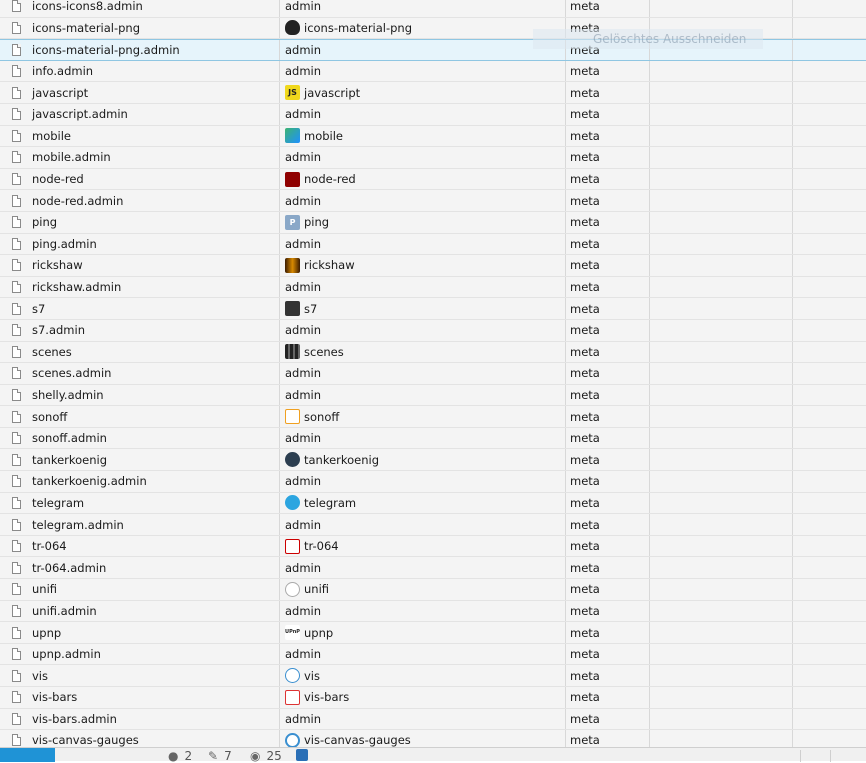 The image size is (866, 763). What do you see at coordinates (140, 697) in the screenshot?
I see `name-cell: vis-bars` at bounding box center [140, 697].